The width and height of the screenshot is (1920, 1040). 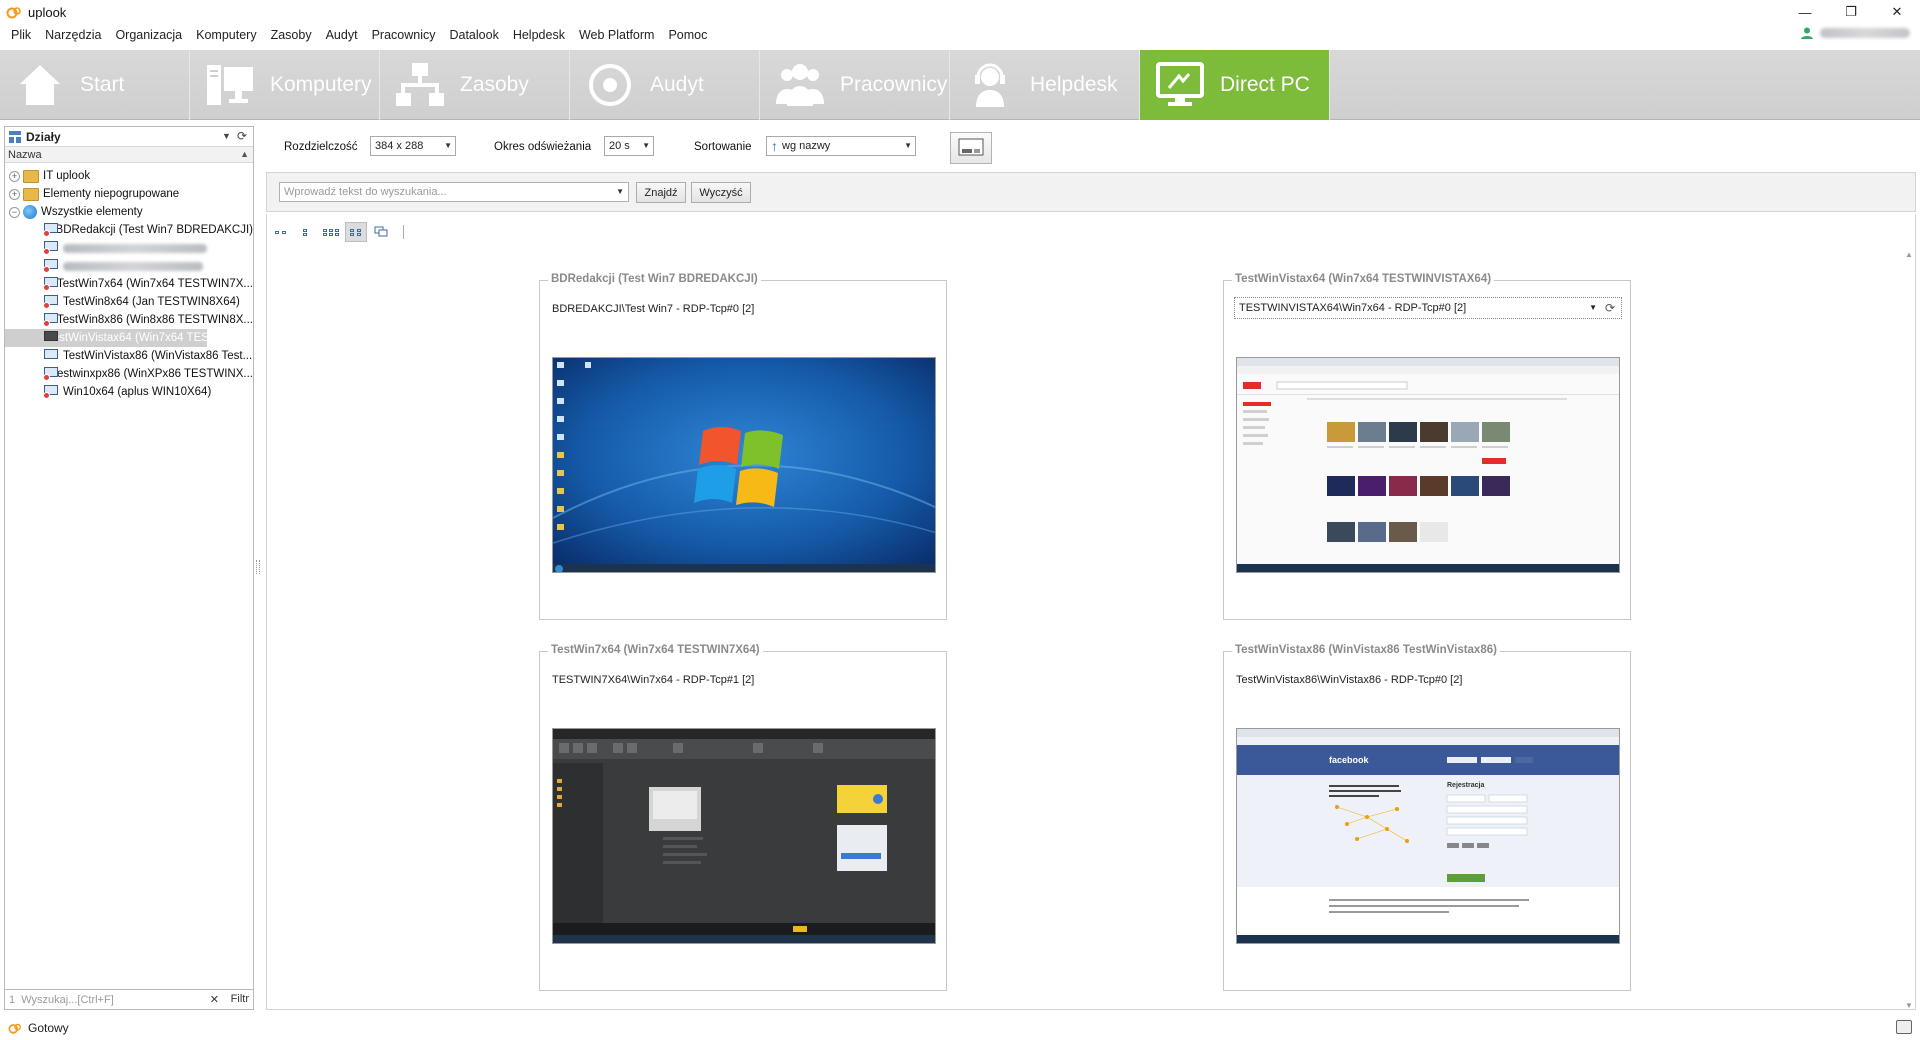 I want to click on tree-computer: Win10x64 (aplus WIN10X64), so click(x=129, y=392).